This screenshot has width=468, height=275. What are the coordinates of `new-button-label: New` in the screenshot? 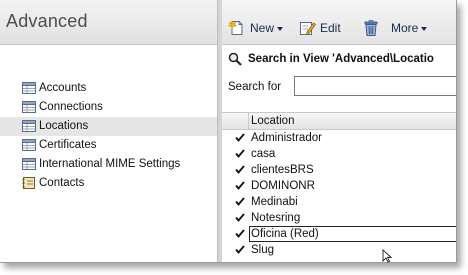 It's located at (262, 28).